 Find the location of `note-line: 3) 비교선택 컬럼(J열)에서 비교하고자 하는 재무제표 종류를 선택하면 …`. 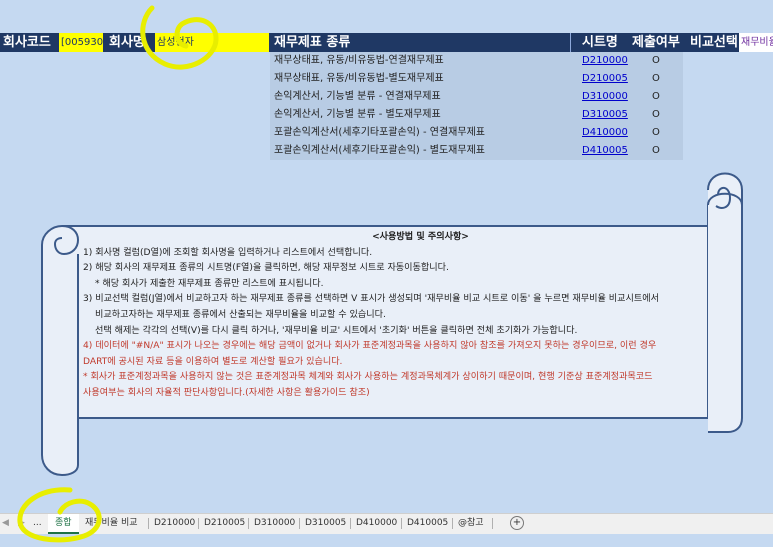

note-line: 3) 비교선택 컬럼(J열)에서 비교하고자 하는 재무제표 종류를 선택하면 … is located at coordinates (371, 299).